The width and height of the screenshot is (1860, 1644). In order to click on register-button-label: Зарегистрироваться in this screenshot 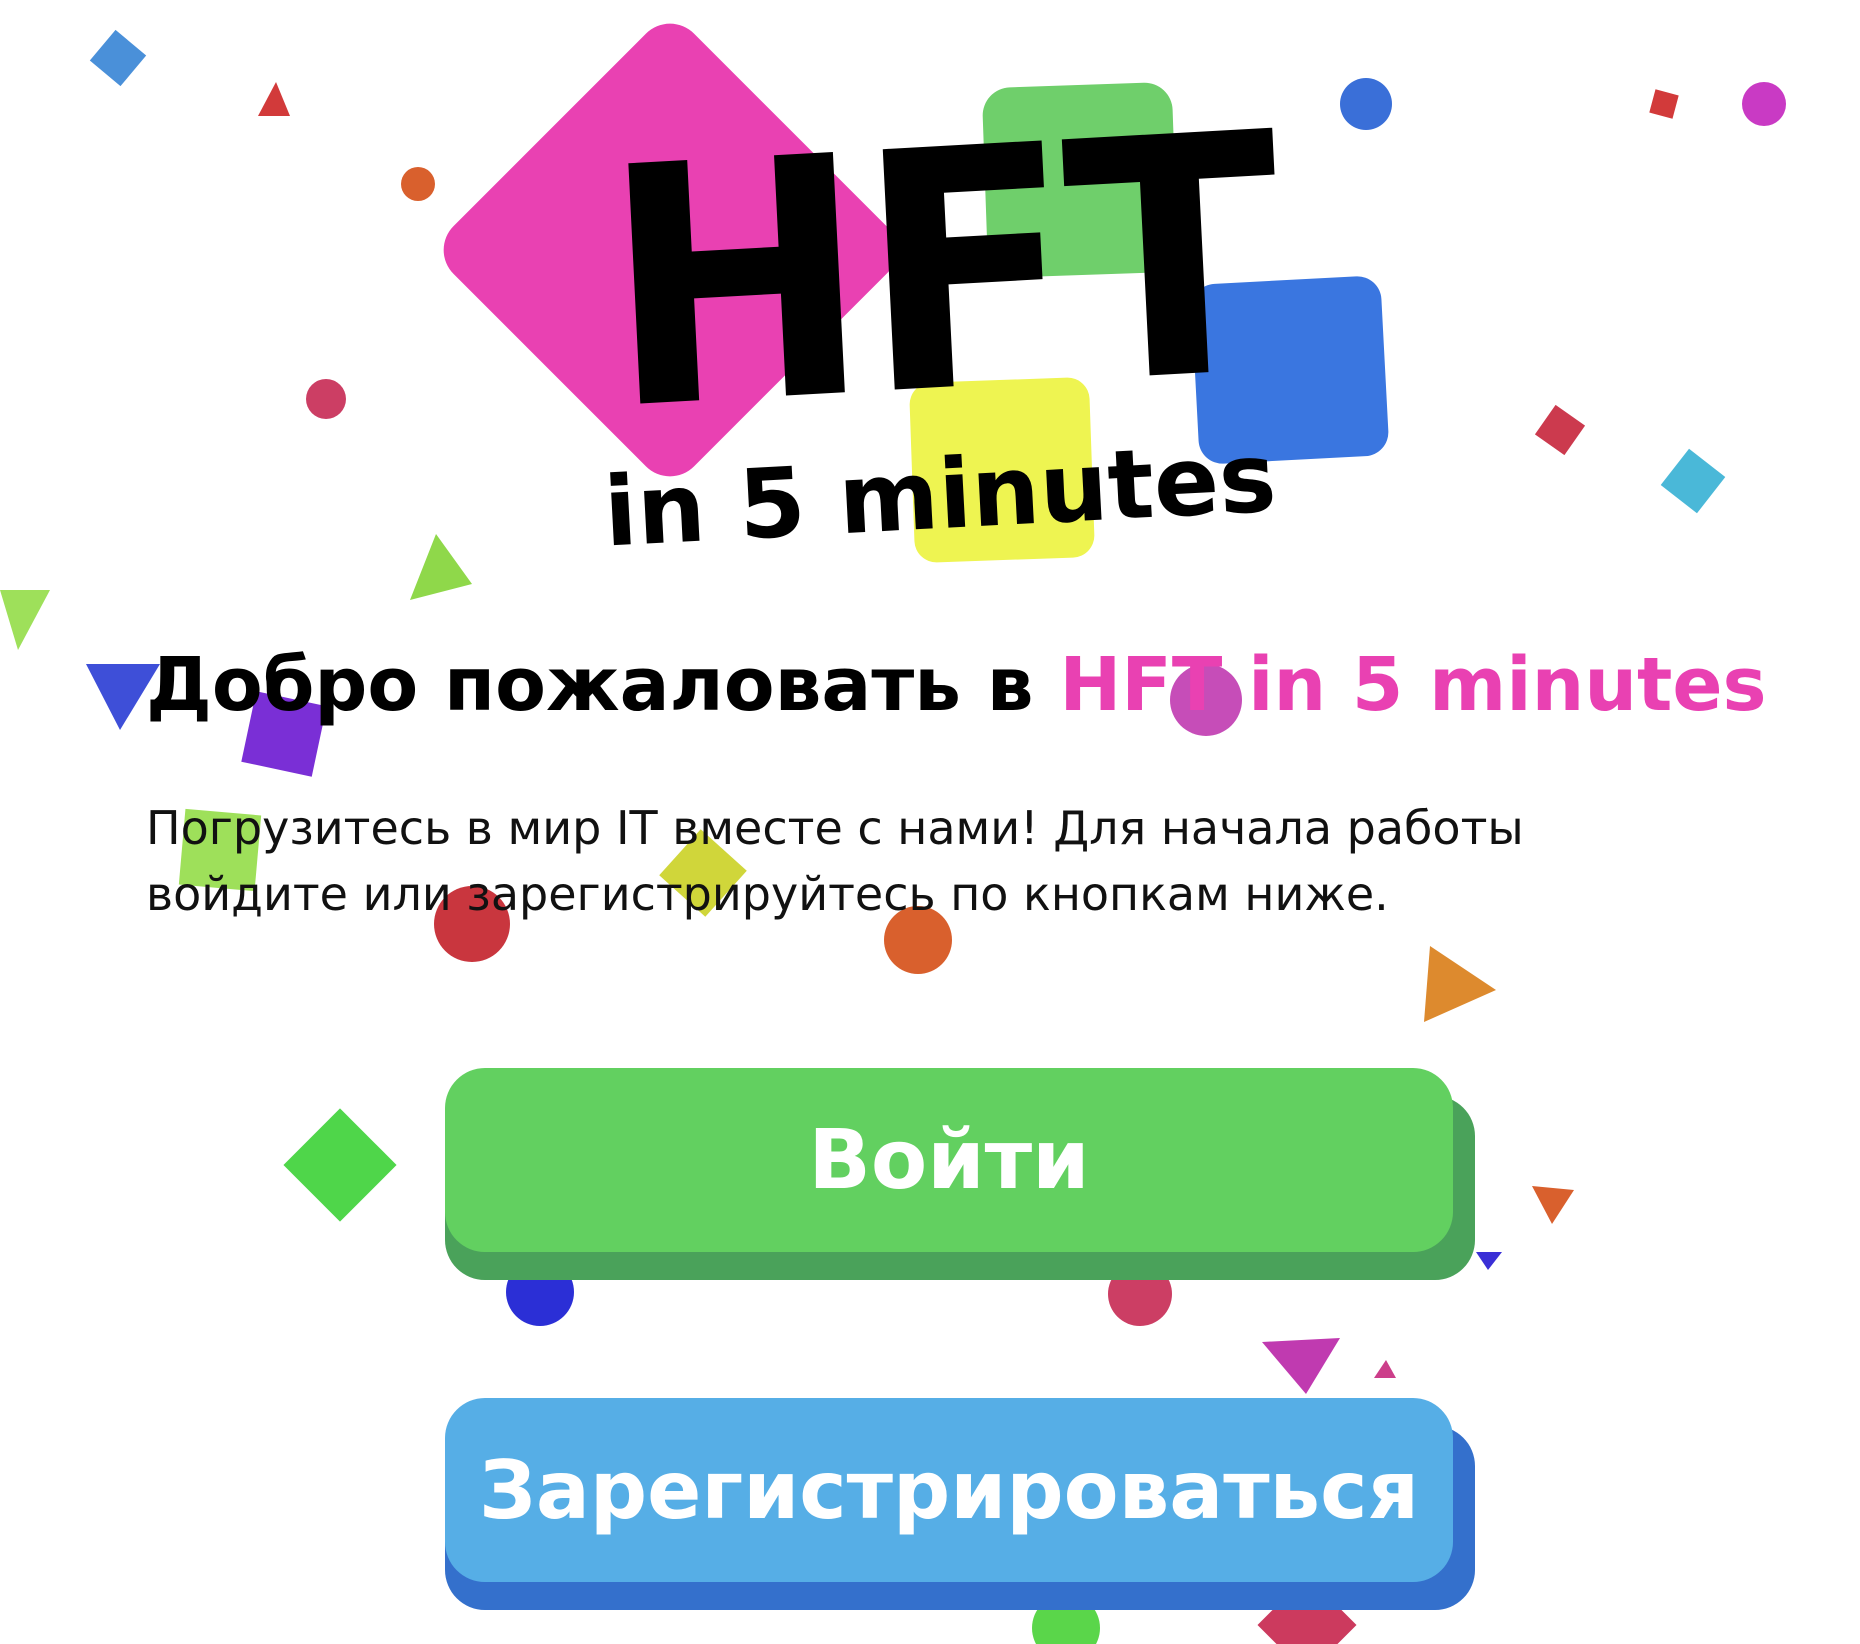, I will do `click(949, 1490)`.